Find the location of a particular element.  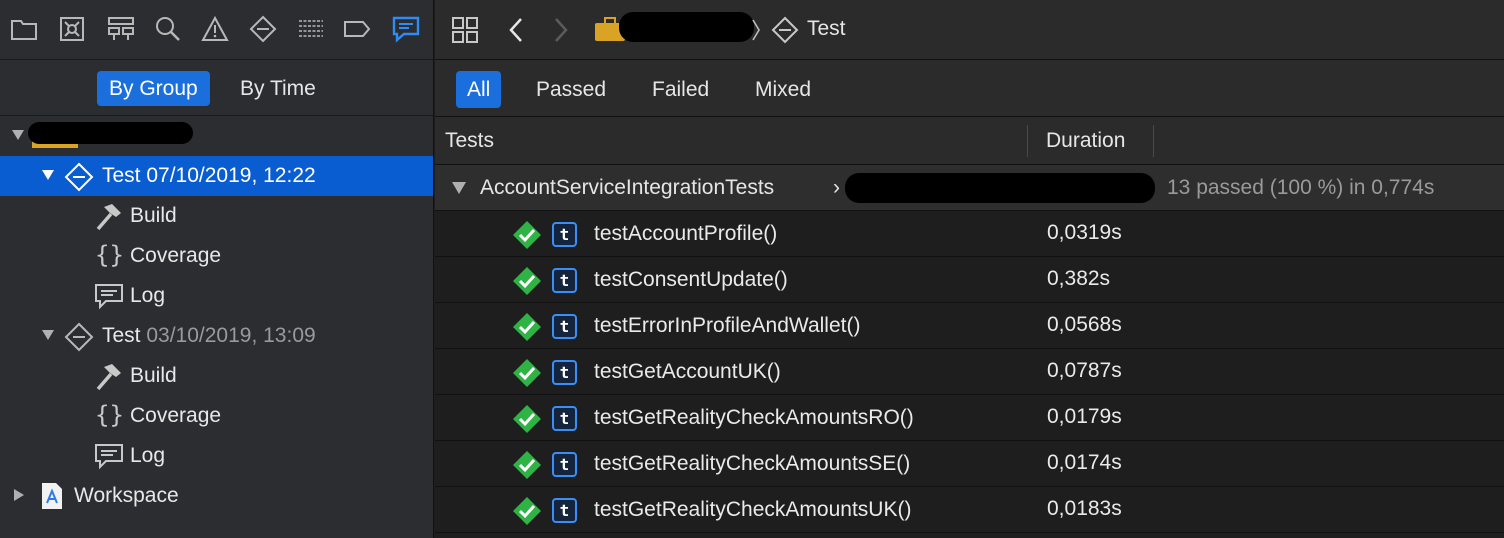

issue-warning-icon is located at coordinates (215, 29).